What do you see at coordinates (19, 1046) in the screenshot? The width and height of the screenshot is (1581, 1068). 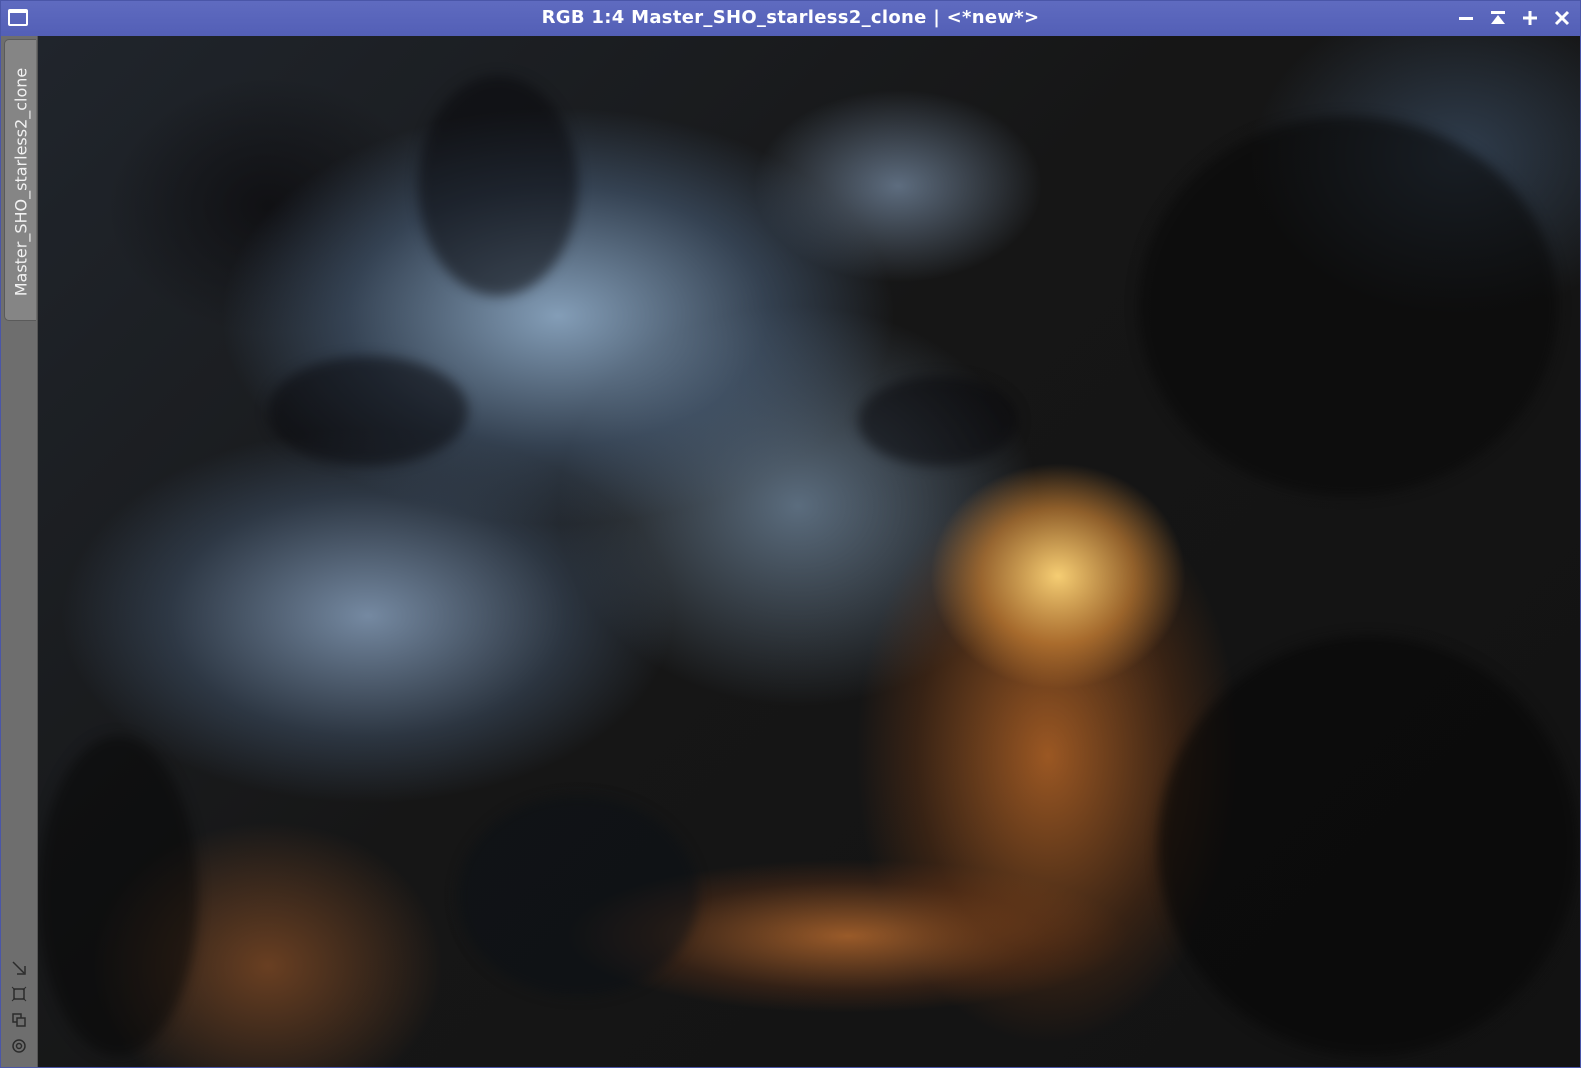 I see `target-icon` at bounding box center [19, 1046].